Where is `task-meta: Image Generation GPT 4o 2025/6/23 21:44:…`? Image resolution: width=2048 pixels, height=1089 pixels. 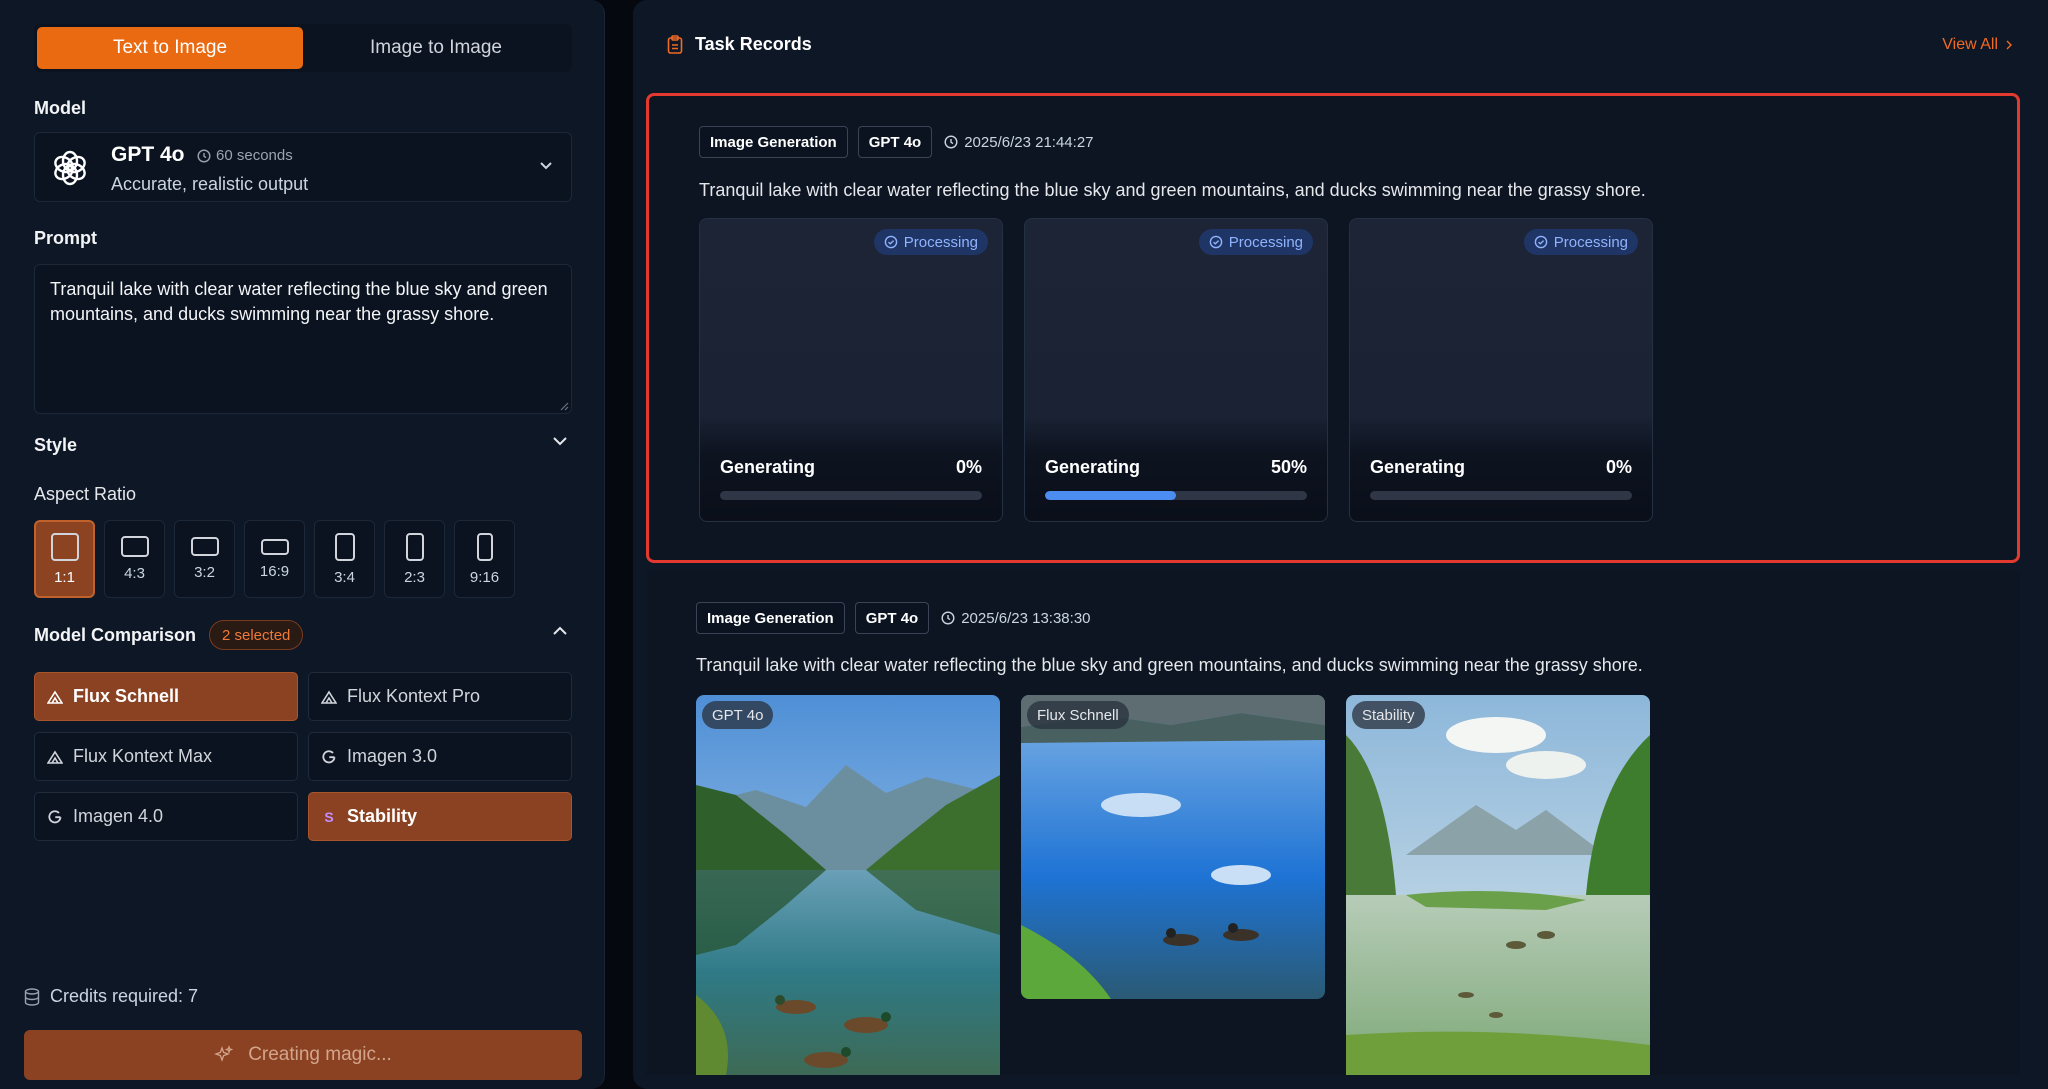
task-meta: Image Generation GPT 4o 2025/6/23 21:44:… is located at coordinates (896, 142).